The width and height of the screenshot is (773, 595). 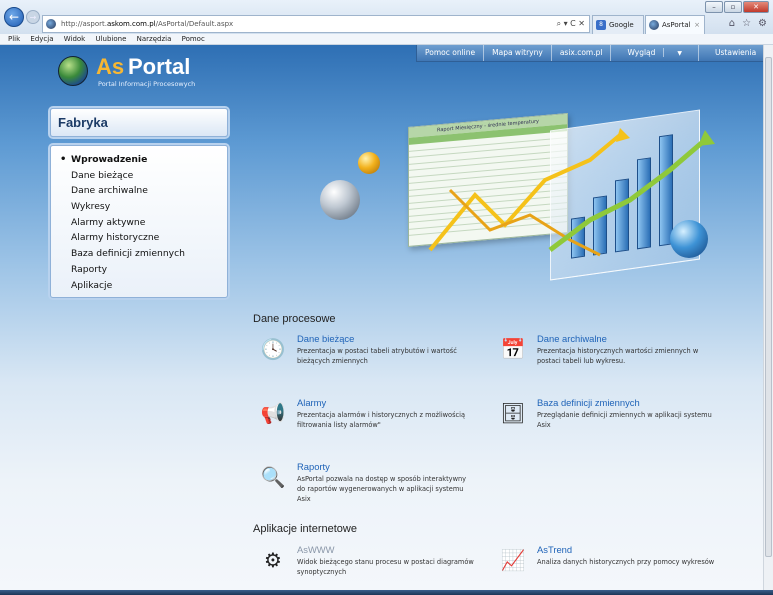 I want to click on gear-icon: ⚙, so click(x=762, y=23).